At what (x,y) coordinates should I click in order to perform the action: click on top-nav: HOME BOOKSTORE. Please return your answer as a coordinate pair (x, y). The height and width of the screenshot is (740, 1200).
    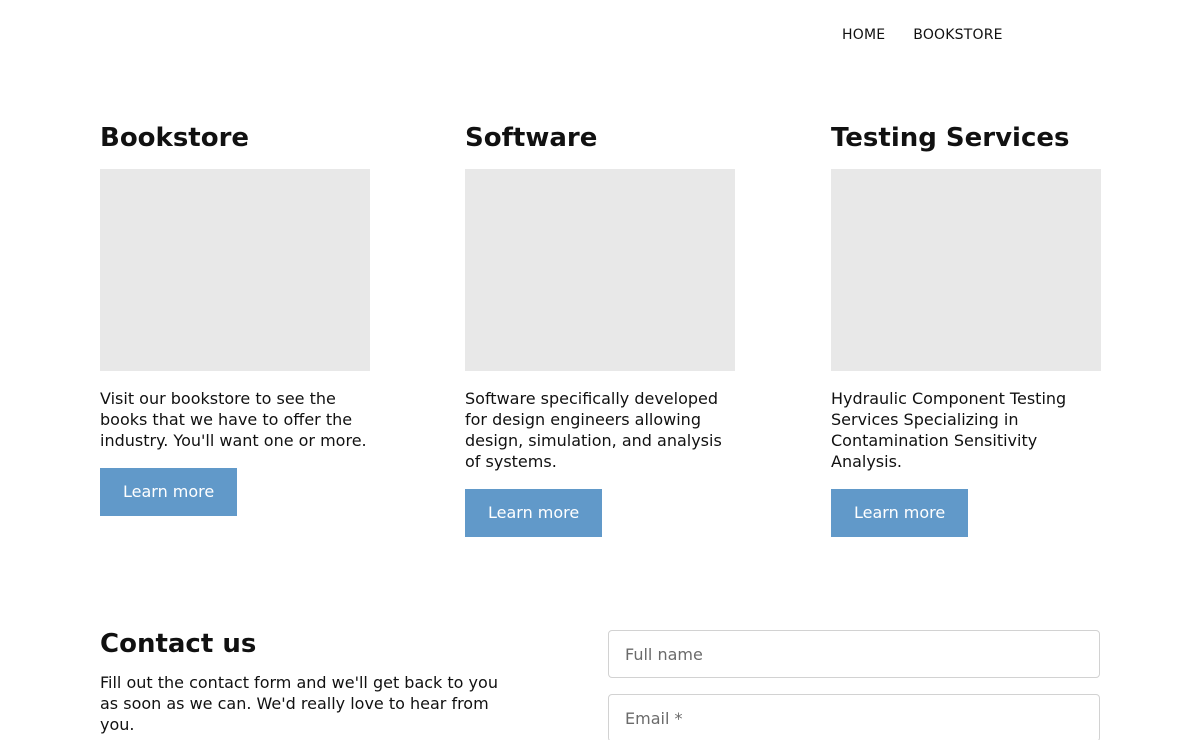
    Looking at the image, I should click on (922, 35).